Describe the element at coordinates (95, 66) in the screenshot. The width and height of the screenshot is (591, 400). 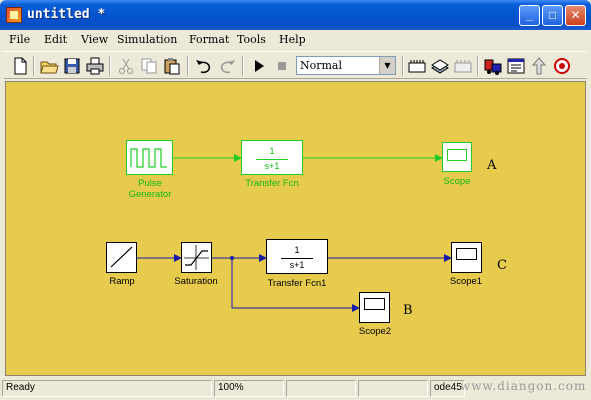
I see `print-icon` at that location.